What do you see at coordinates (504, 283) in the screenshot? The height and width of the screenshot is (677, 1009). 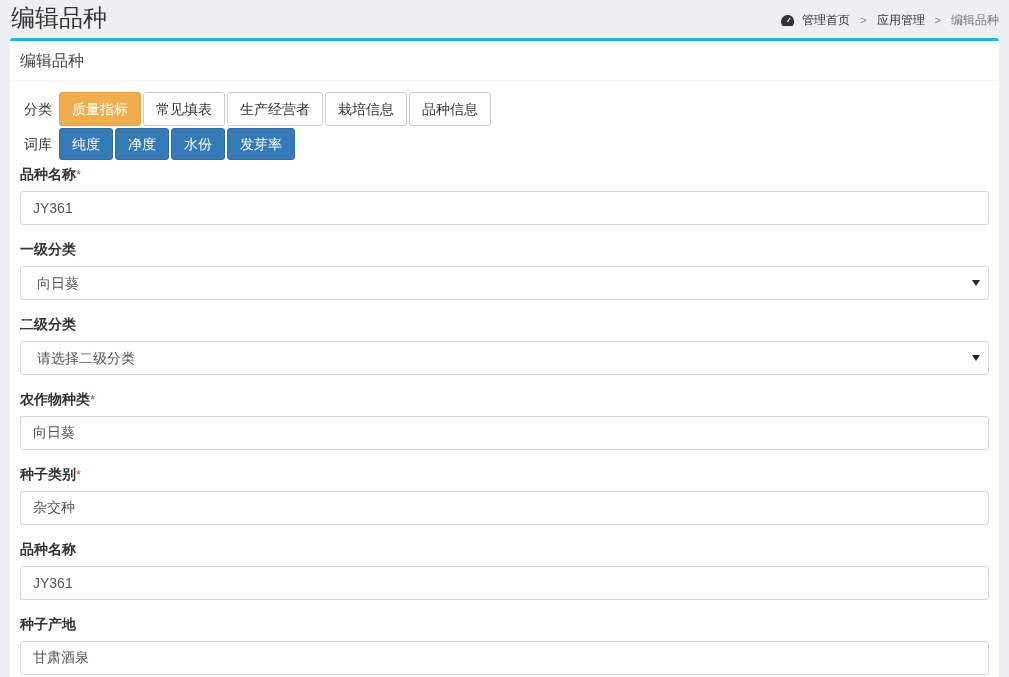 I see `select-field: 向日葵` at bounding box center [504, 283].